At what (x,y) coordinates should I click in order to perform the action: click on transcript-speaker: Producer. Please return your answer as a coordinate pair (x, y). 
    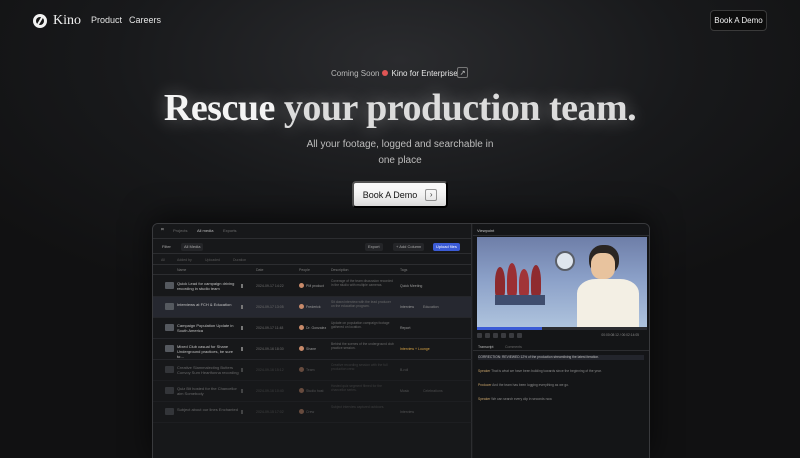
    Looking at the image, I should click on (485, 385).